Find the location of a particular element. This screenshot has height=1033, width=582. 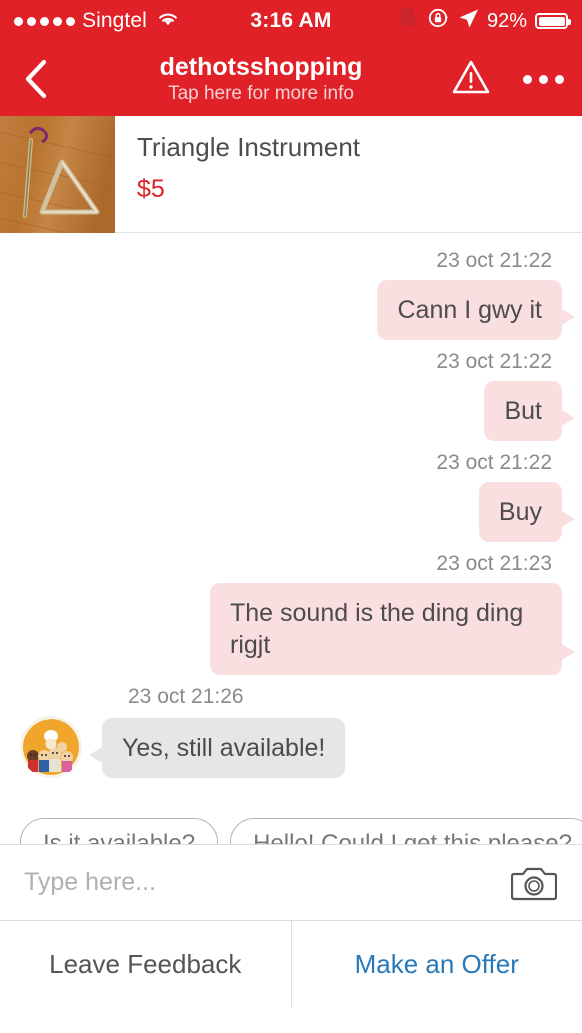

quick-reply-chip: Is it available? is located at coordinates (119, 831).